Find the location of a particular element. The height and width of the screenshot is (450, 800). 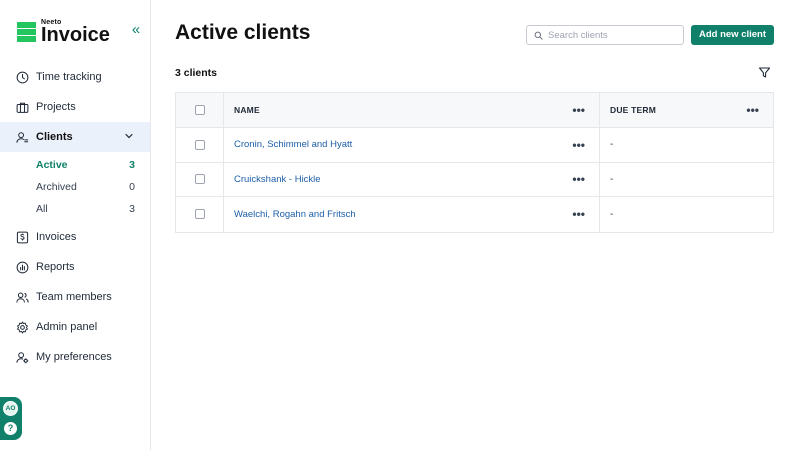

table-row: Waelchi, Rogahn and Fritsch ••• - is located at coordinates (474, 214).